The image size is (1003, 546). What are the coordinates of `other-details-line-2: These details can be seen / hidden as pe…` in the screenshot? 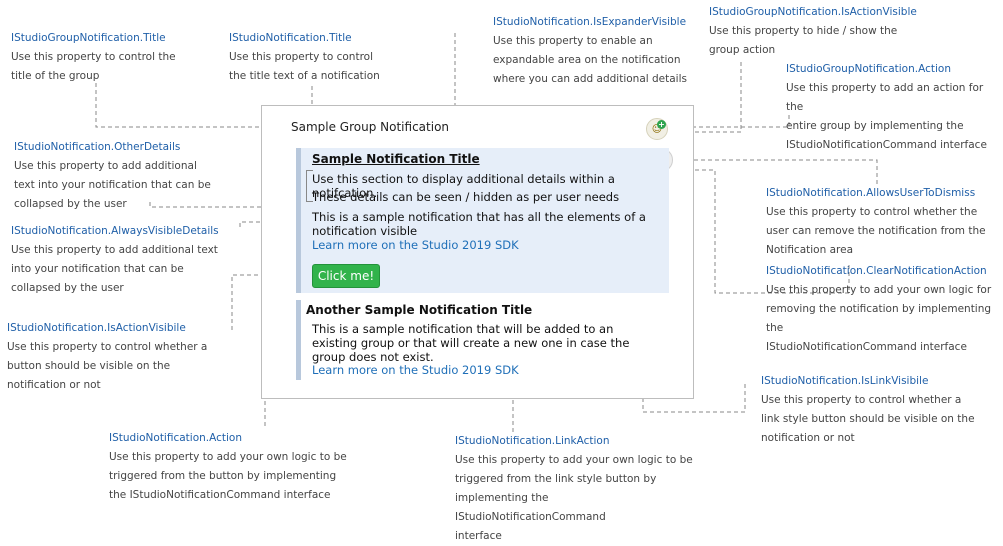 It's located at (466, 197).